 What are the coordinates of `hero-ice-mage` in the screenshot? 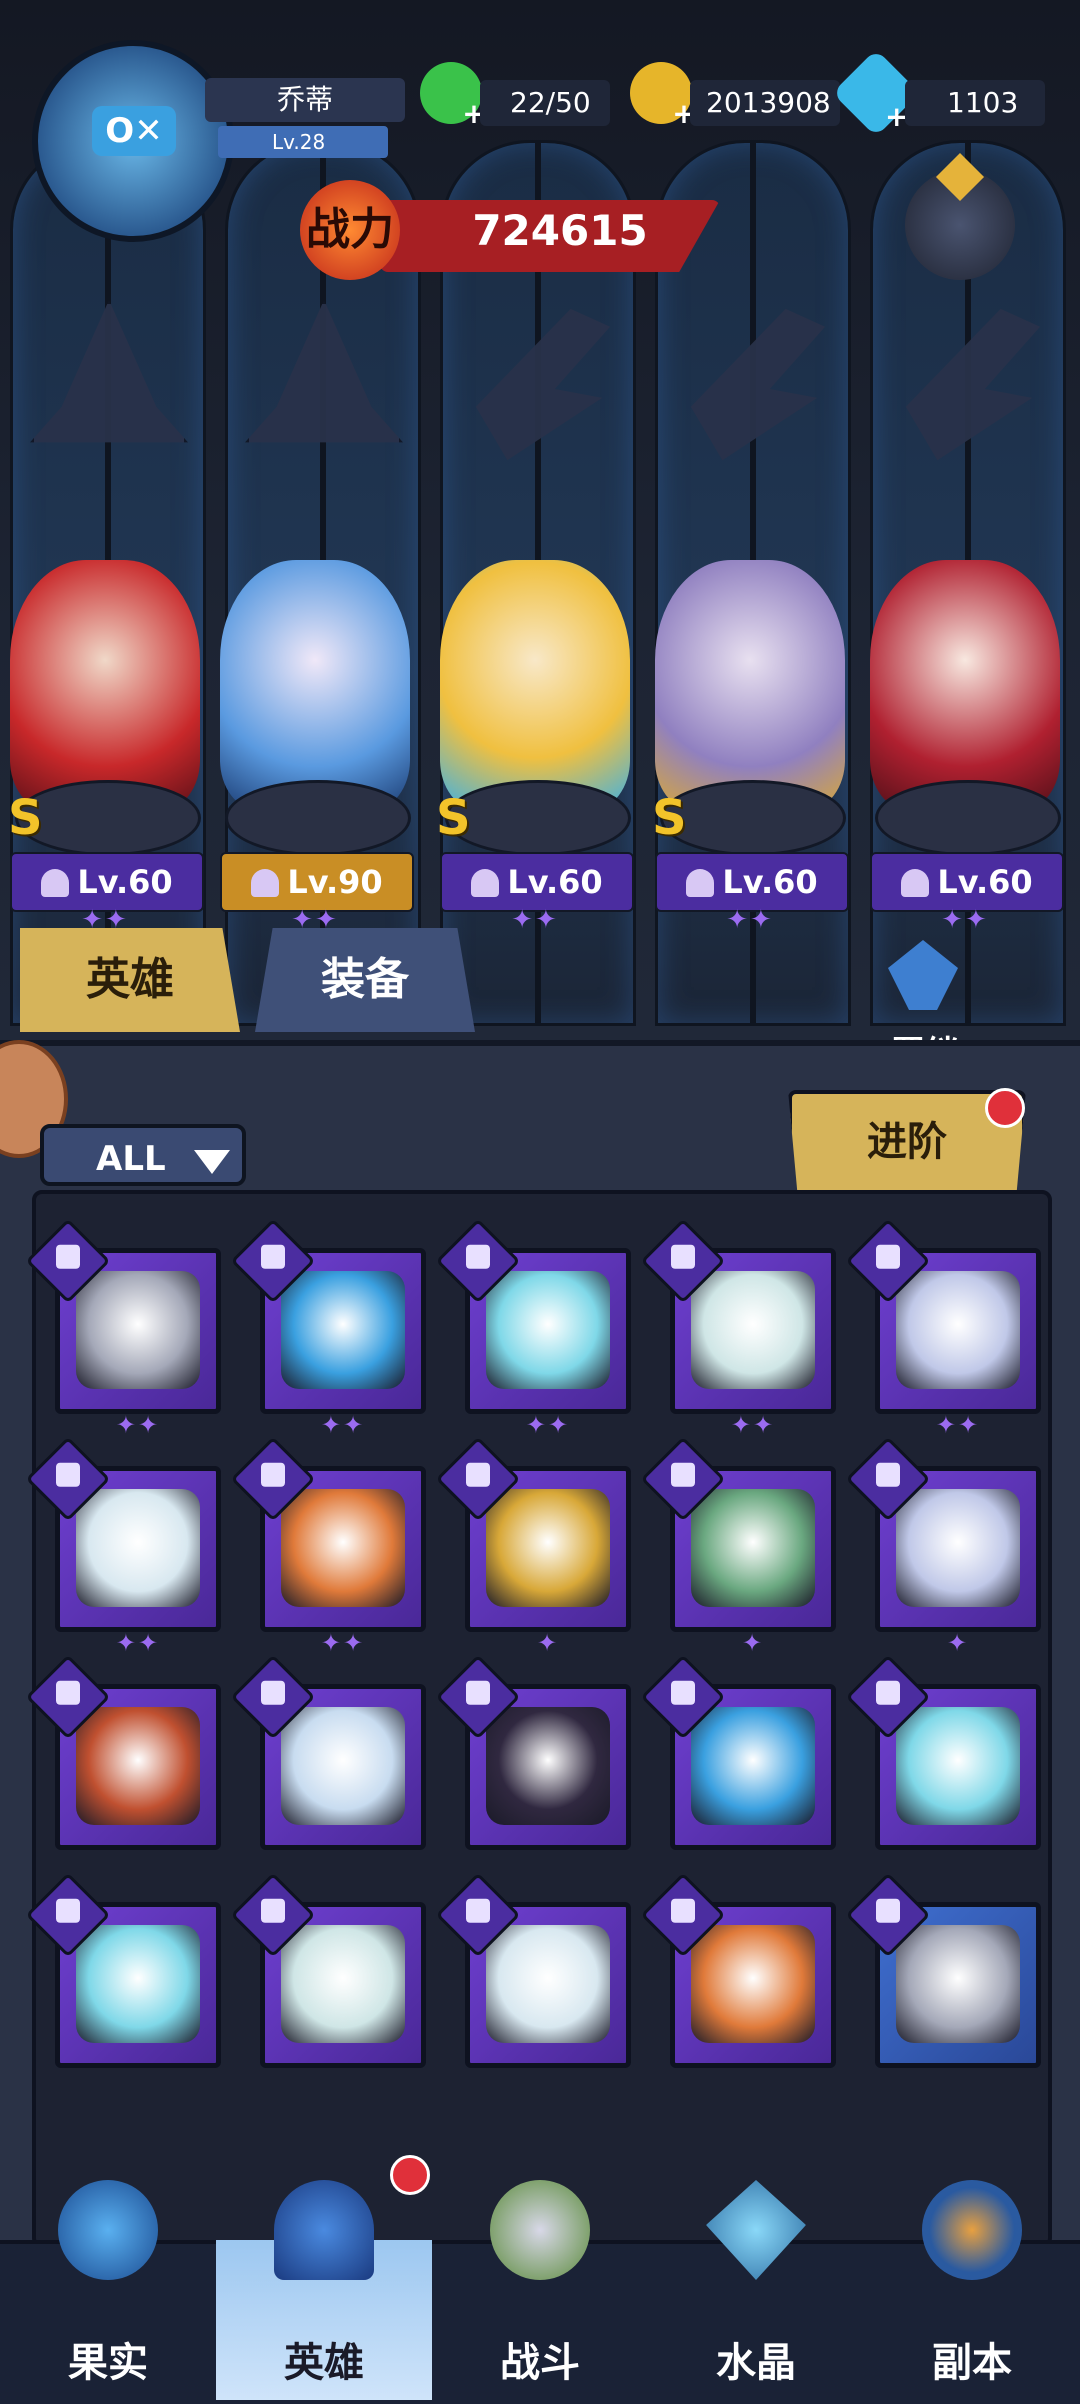 It's located at (315, 685).